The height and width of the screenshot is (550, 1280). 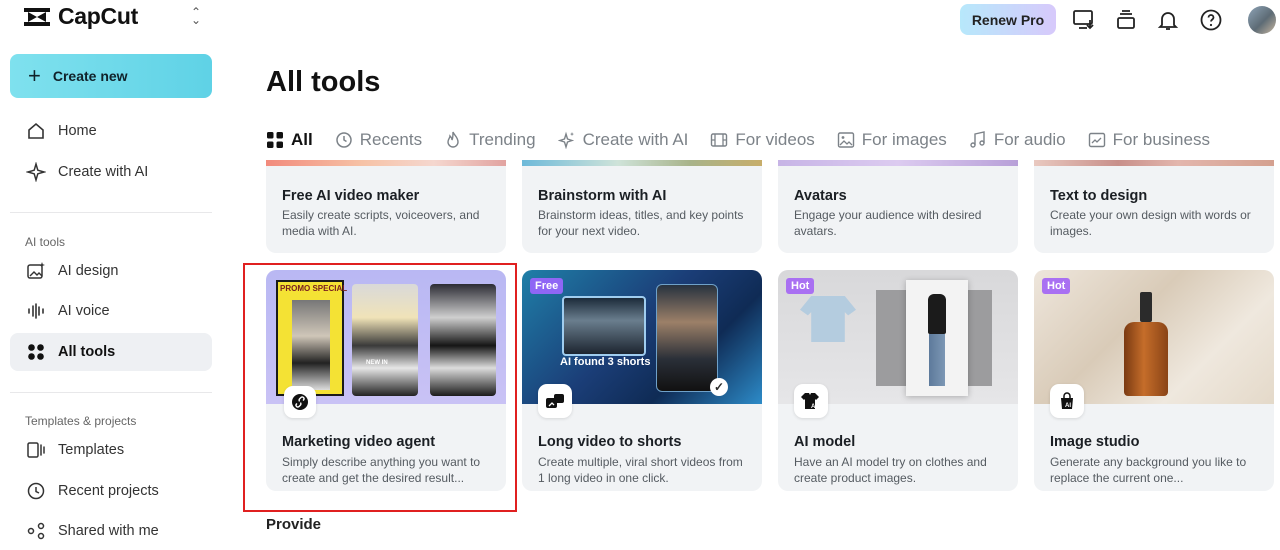 What do you see at coordinates (77, 131) in the screenshot?
I see `sidebar-item-label: Home` at bounding box center [77, 131].